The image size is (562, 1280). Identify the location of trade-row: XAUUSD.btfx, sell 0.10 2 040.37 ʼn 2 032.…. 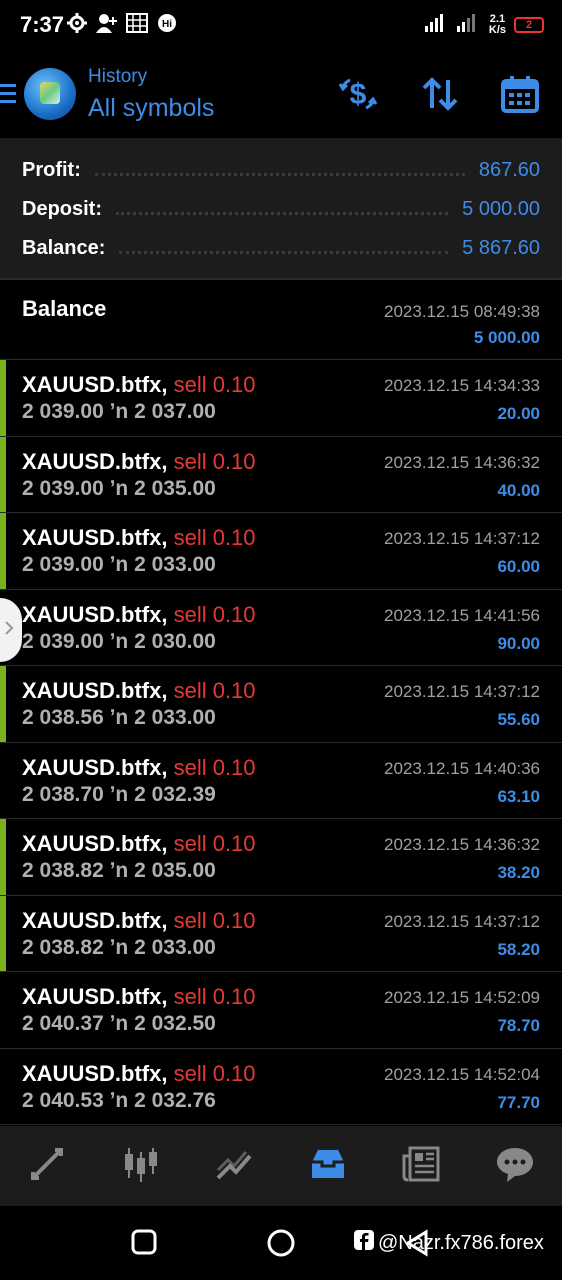
(281, 1010).